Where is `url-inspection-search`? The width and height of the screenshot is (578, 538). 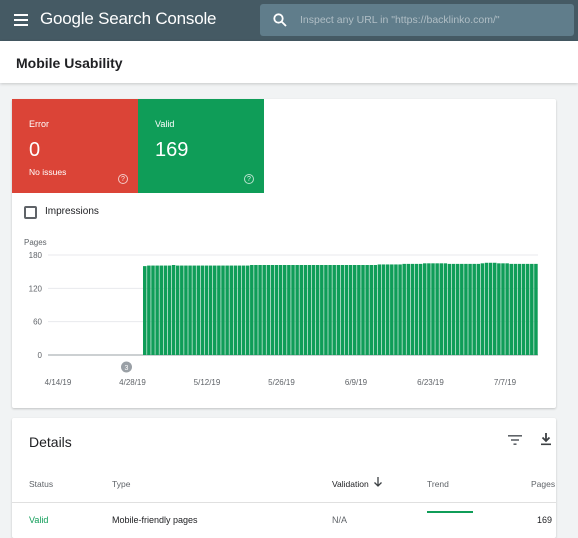
url-inspection-search is located at coordinates (417, 20).